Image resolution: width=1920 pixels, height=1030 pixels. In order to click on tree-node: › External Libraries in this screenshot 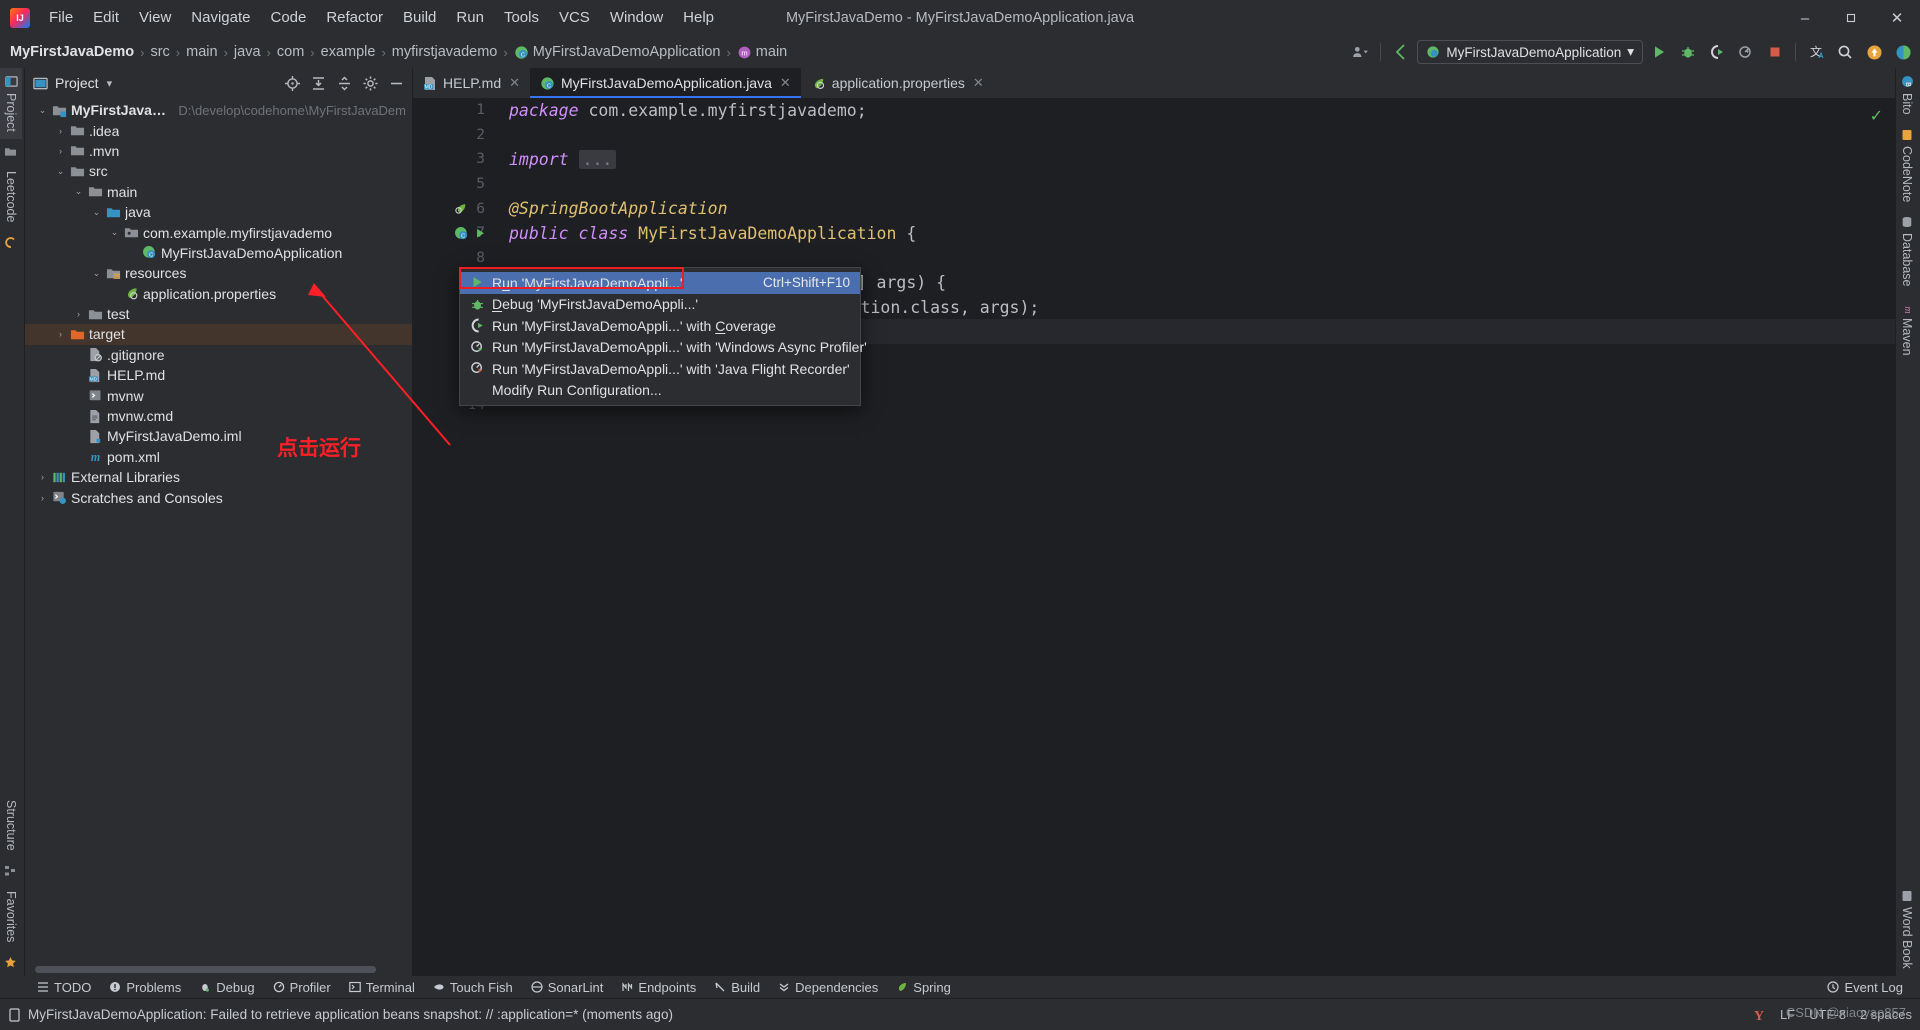, I will do `click(218, 477)`.